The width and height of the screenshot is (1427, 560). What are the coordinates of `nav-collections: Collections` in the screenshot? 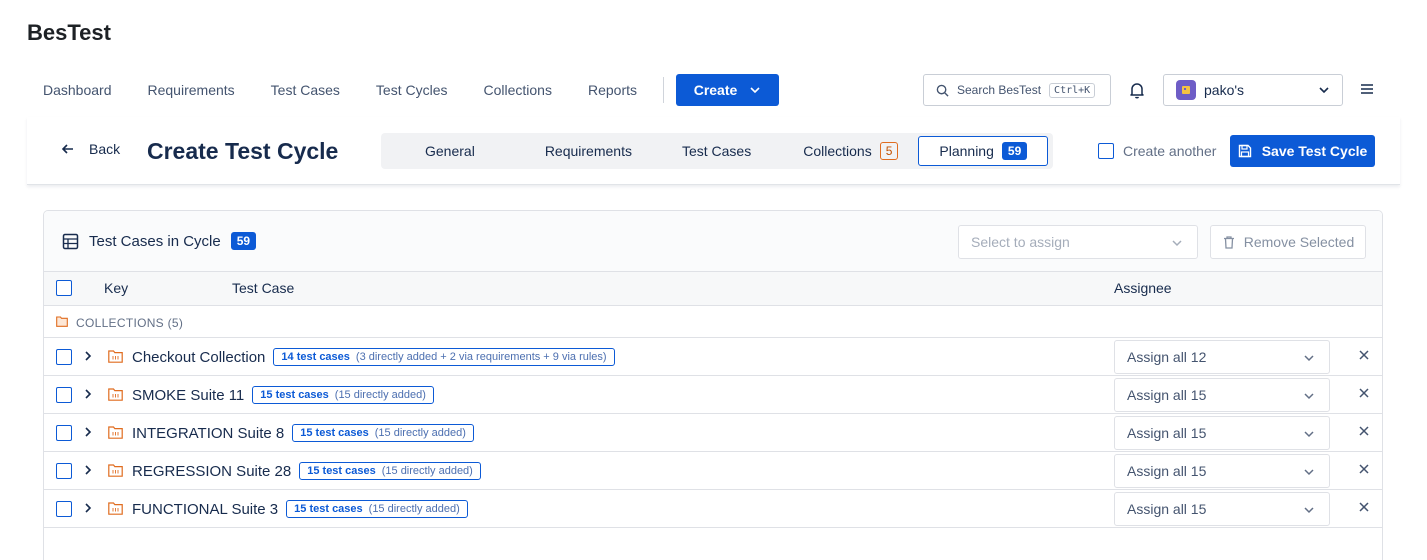 It's located at (517, 90).